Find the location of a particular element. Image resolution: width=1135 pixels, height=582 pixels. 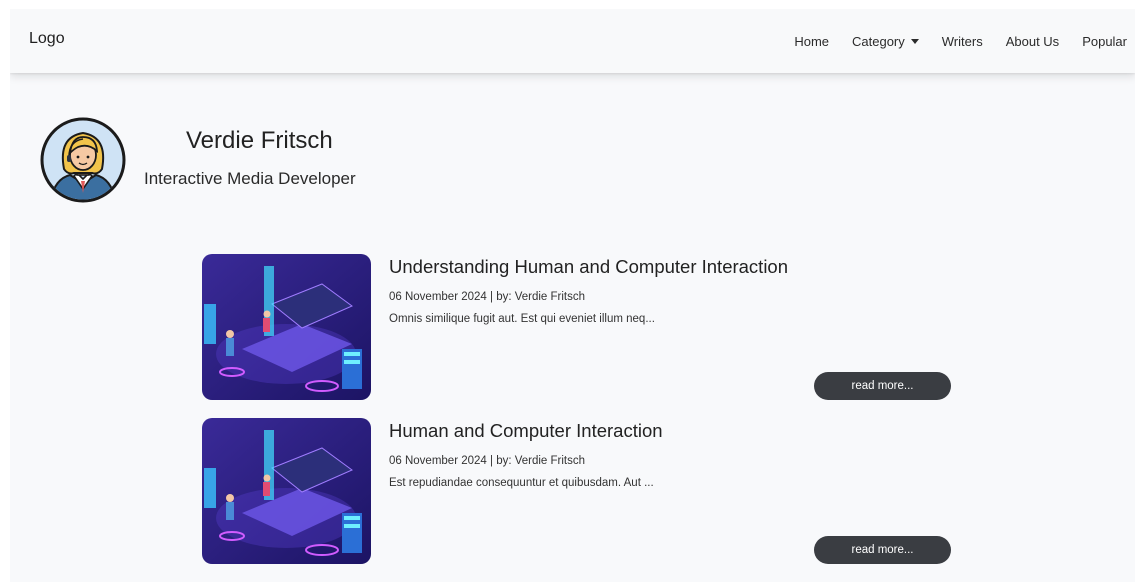

profile-name: Verdie Fritsch is located at coordinates (259, 140).